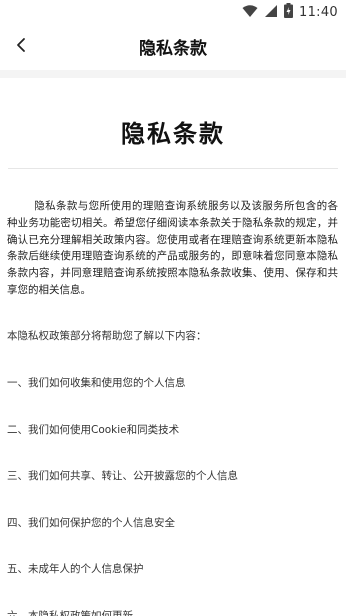 The image size is (346, 616). Describe the element at coordinates (122, 475) in the screenshot. I see `toc-item-sharing: 三、我们如何共享、转让、公开披露您的个人信息` at that location.